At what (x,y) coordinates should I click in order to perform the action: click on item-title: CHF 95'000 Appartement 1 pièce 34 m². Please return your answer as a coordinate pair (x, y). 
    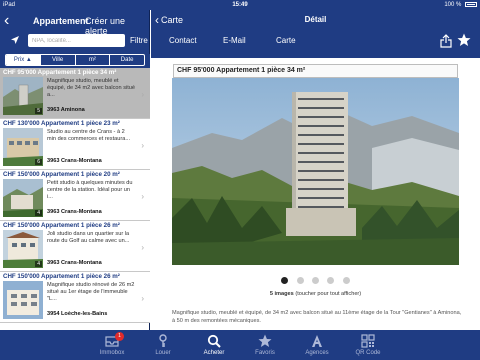
    Looking at the image, I should click on (60, 72).